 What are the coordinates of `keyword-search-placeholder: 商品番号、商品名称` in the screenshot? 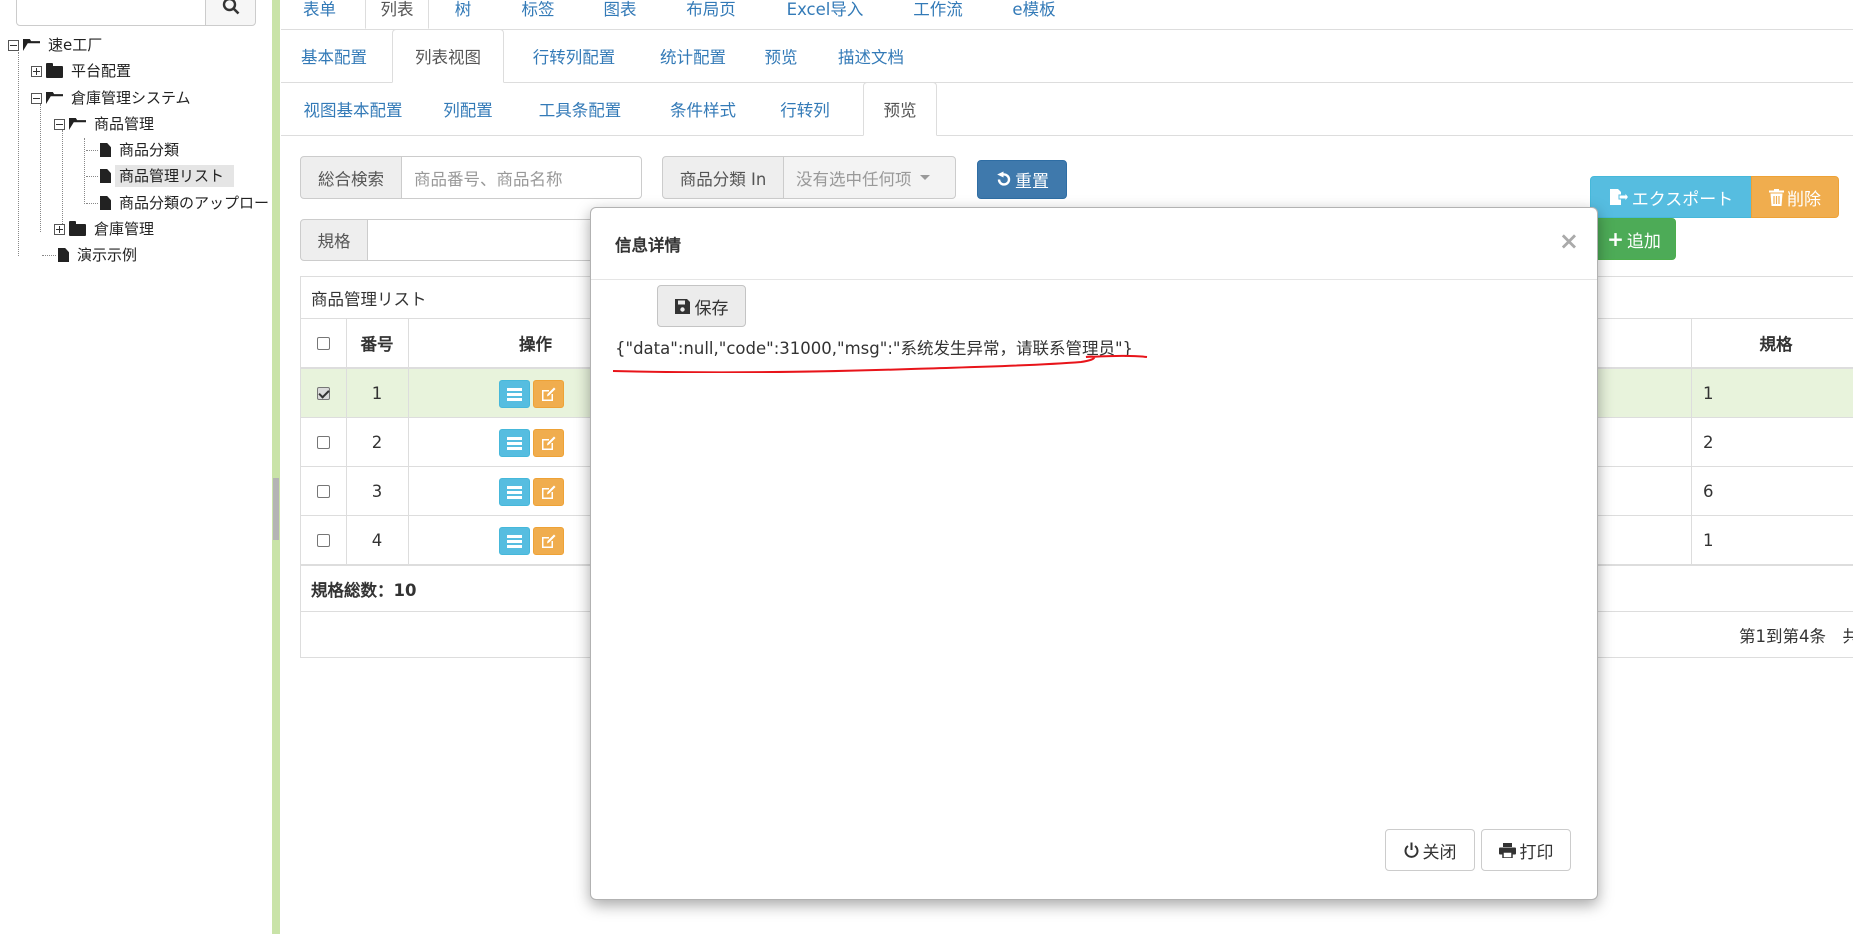 It's located at (488, 179).